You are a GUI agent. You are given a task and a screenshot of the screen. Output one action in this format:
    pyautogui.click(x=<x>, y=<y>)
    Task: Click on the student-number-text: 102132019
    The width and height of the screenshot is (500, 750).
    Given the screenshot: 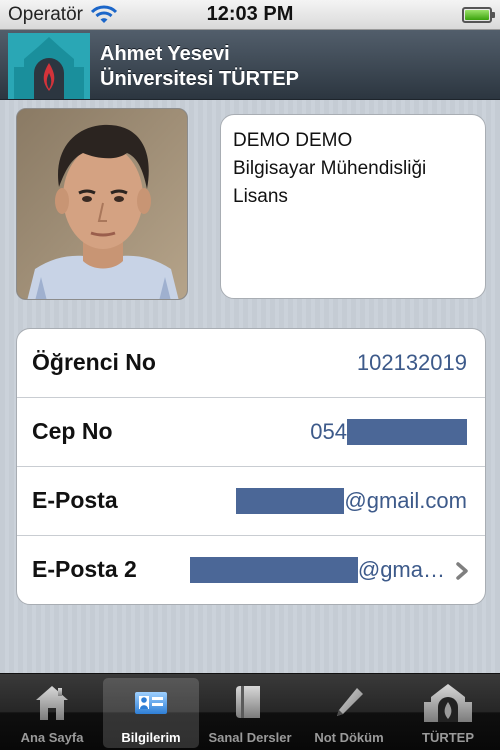 What is the action you would take?
    pyautogui.click(x=411, y=362)
    